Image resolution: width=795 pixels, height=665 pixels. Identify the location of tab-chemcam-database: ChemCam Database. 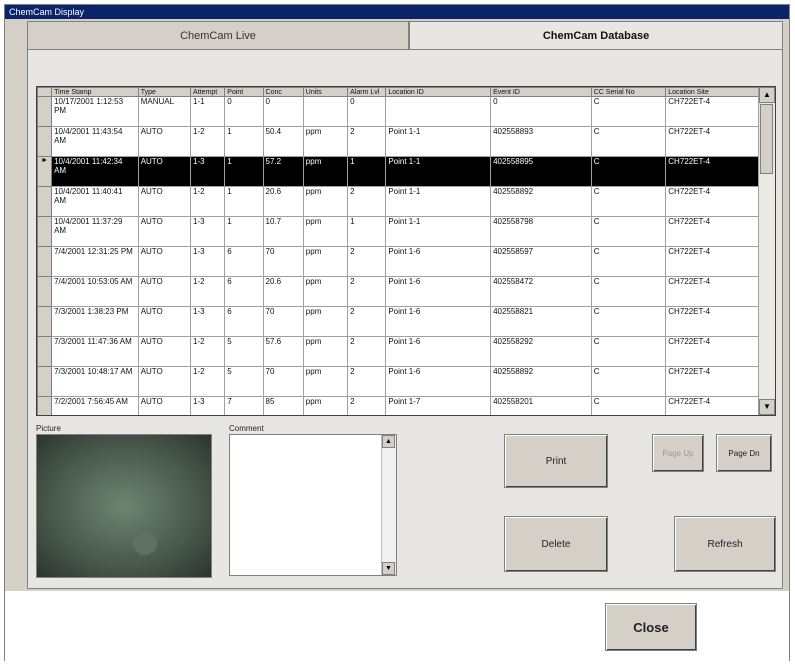
(596, 35).